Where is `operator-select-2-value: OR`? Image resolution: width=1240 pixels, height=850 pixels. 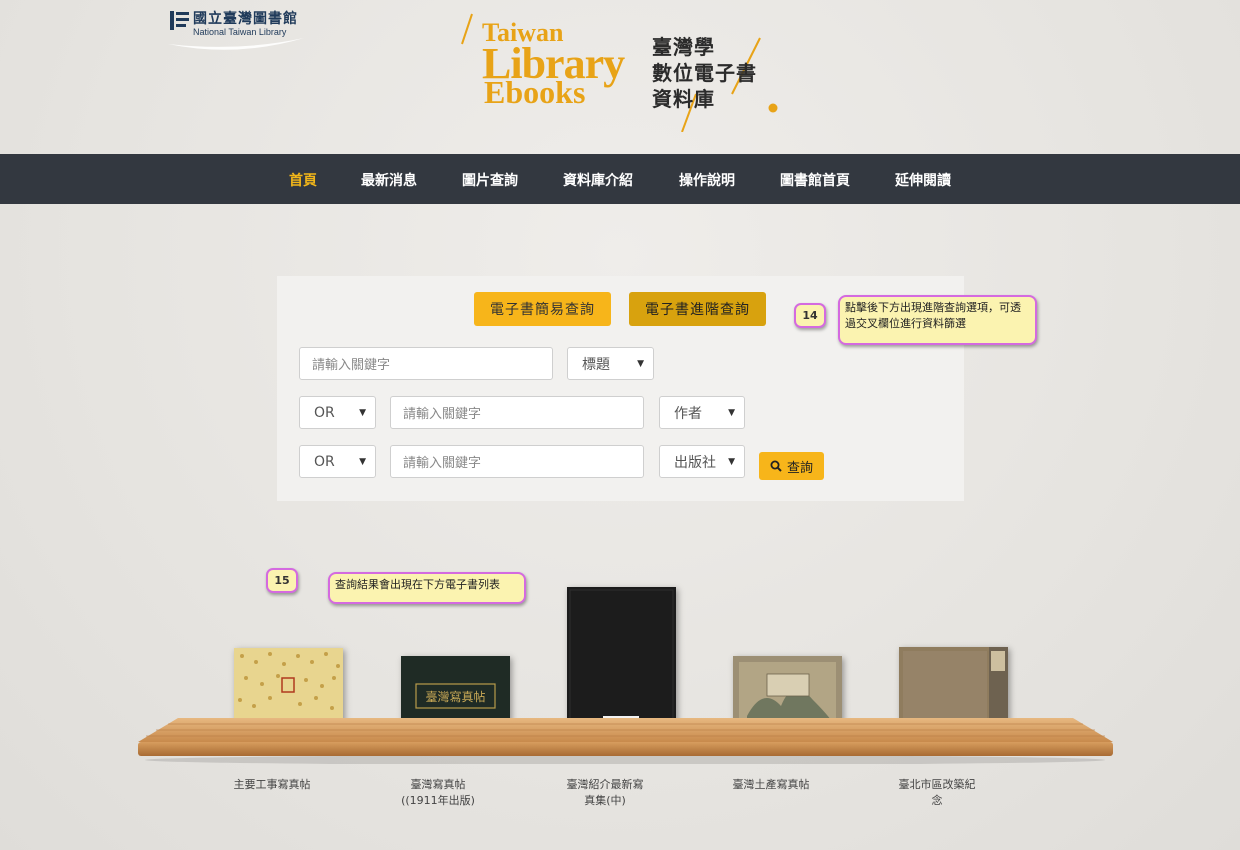
operator-select-2-value: OR is located at coordinates (324, 412).